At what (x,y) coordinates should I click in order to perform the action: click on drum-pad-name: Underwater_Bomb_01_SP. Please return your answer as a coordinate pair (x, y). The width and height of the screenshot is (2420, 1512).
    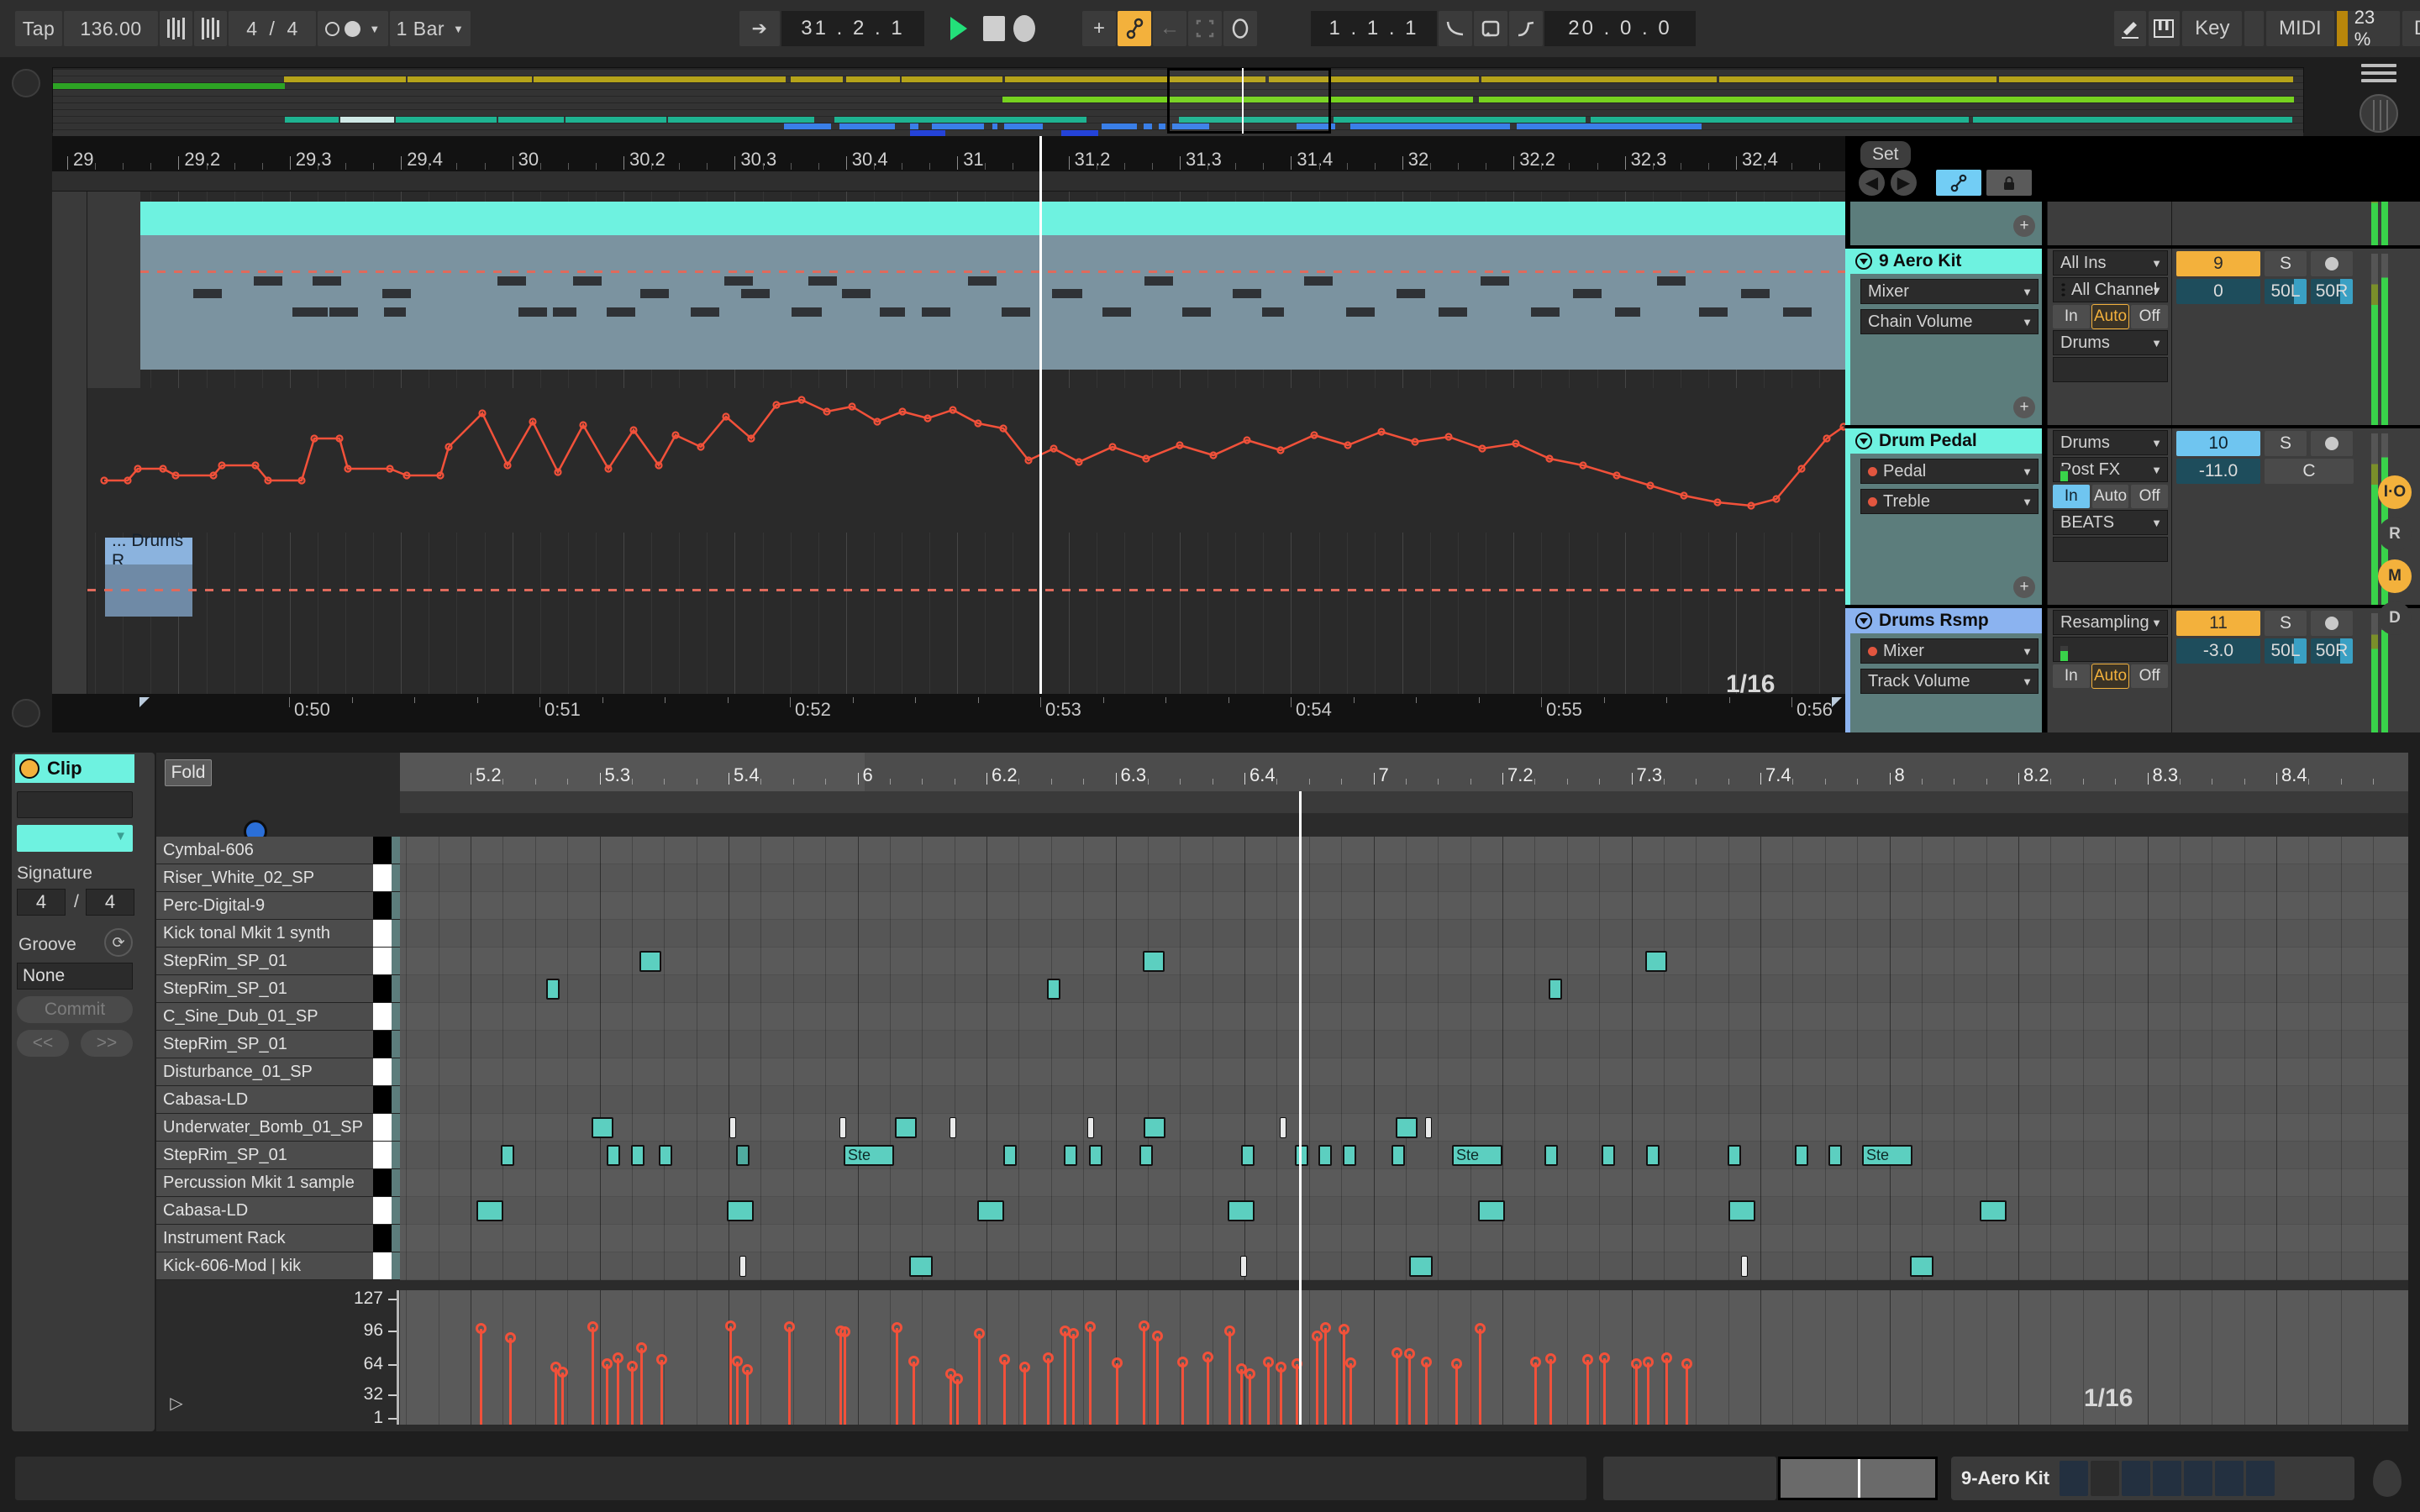
    Looking at the image, I should click on (264, 1127).